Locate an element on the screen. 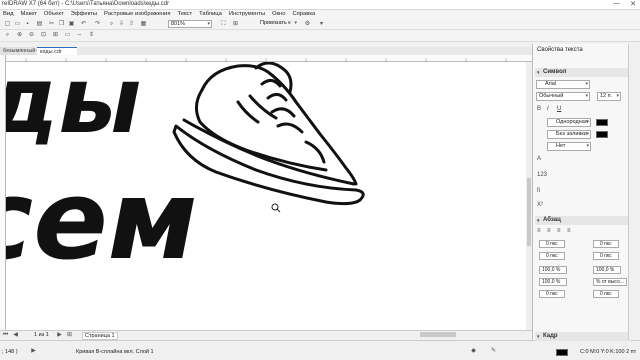 The image size is (640, 360). space-before-field: 0 пкс is located at coordinates (552, 294).